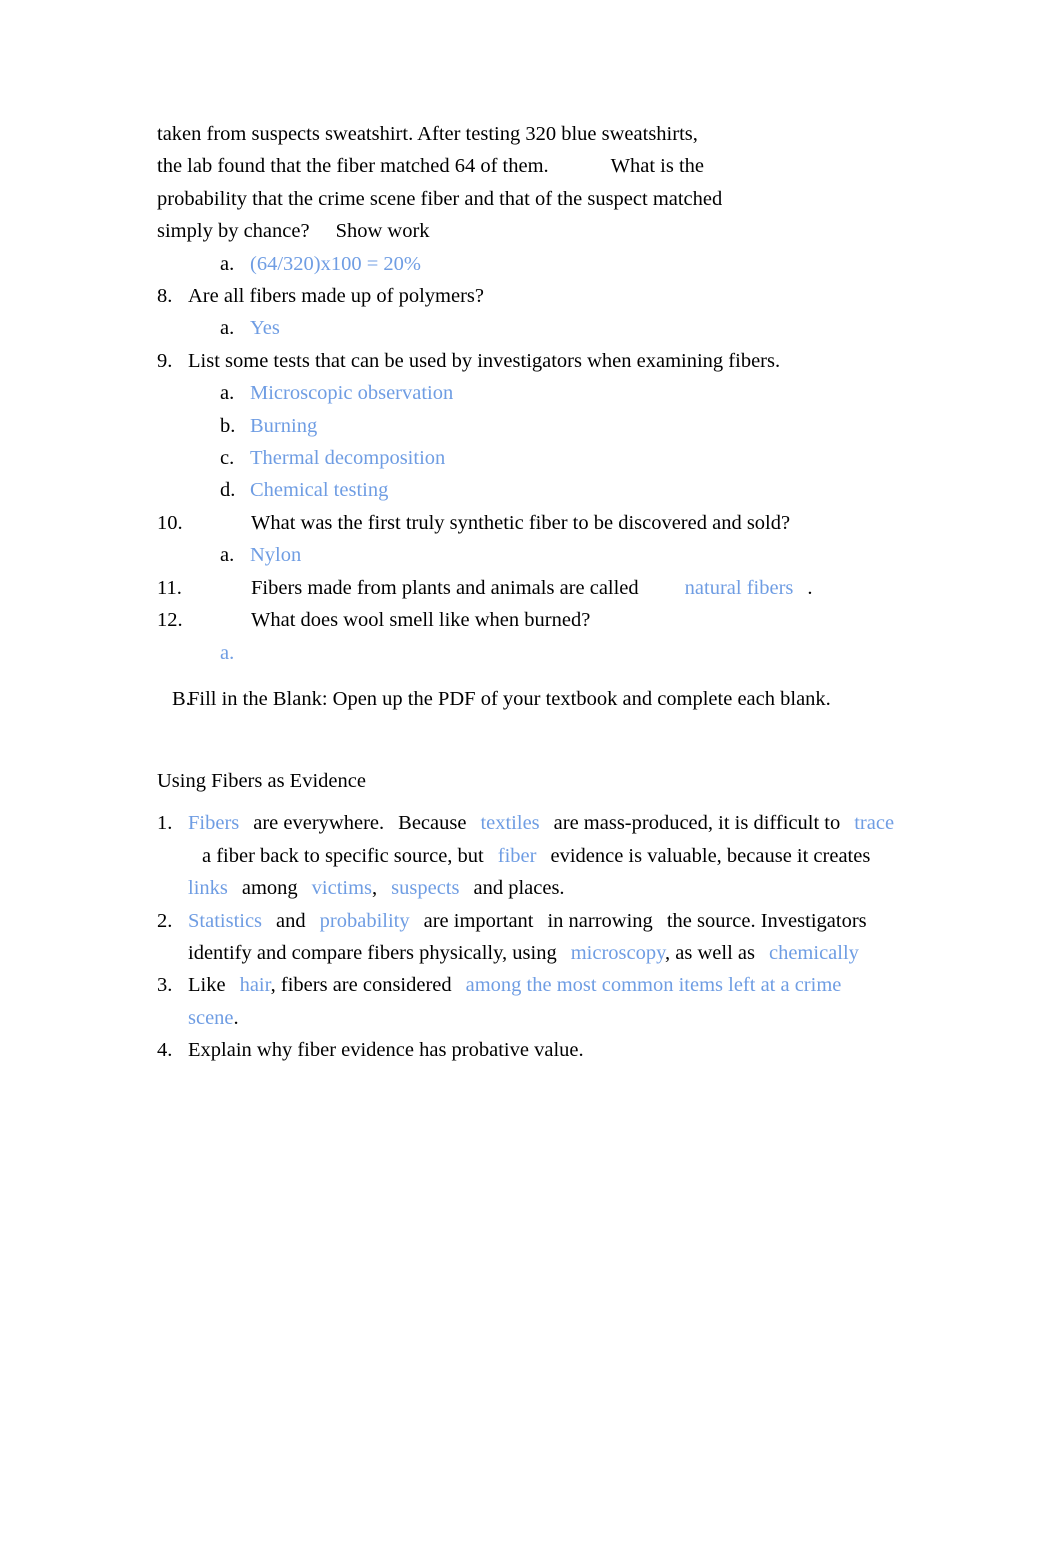 Image resolution: width=1062 pixels, height=1561 pixels. Describe the element at coordinates (527, 328) in the screenshot. I see `answer-item: a. Yes` at that location.